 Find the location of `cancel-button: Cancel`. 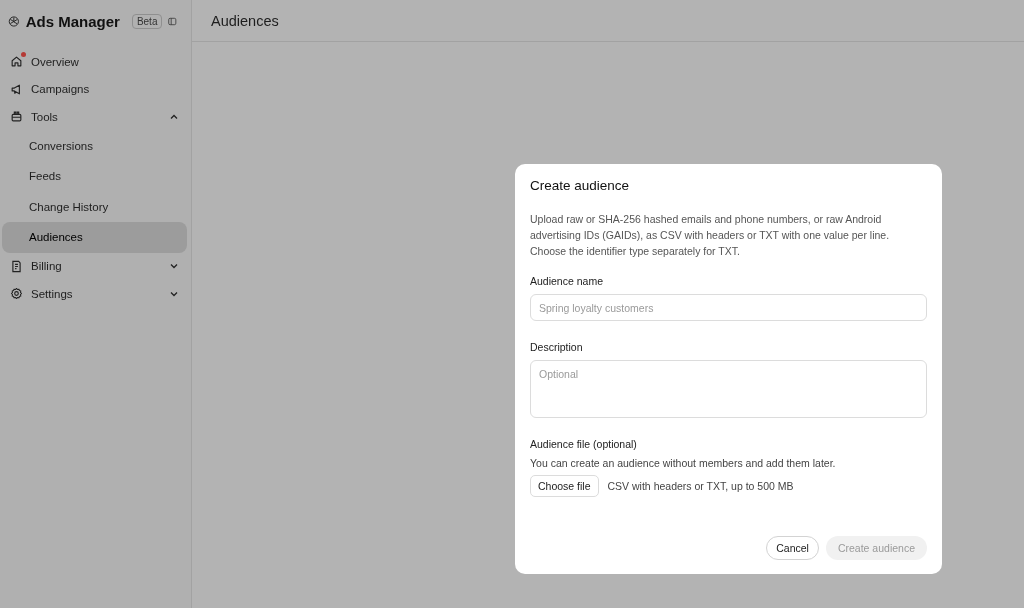

cancel-button: Cancel is located at coordinates (792, 548).